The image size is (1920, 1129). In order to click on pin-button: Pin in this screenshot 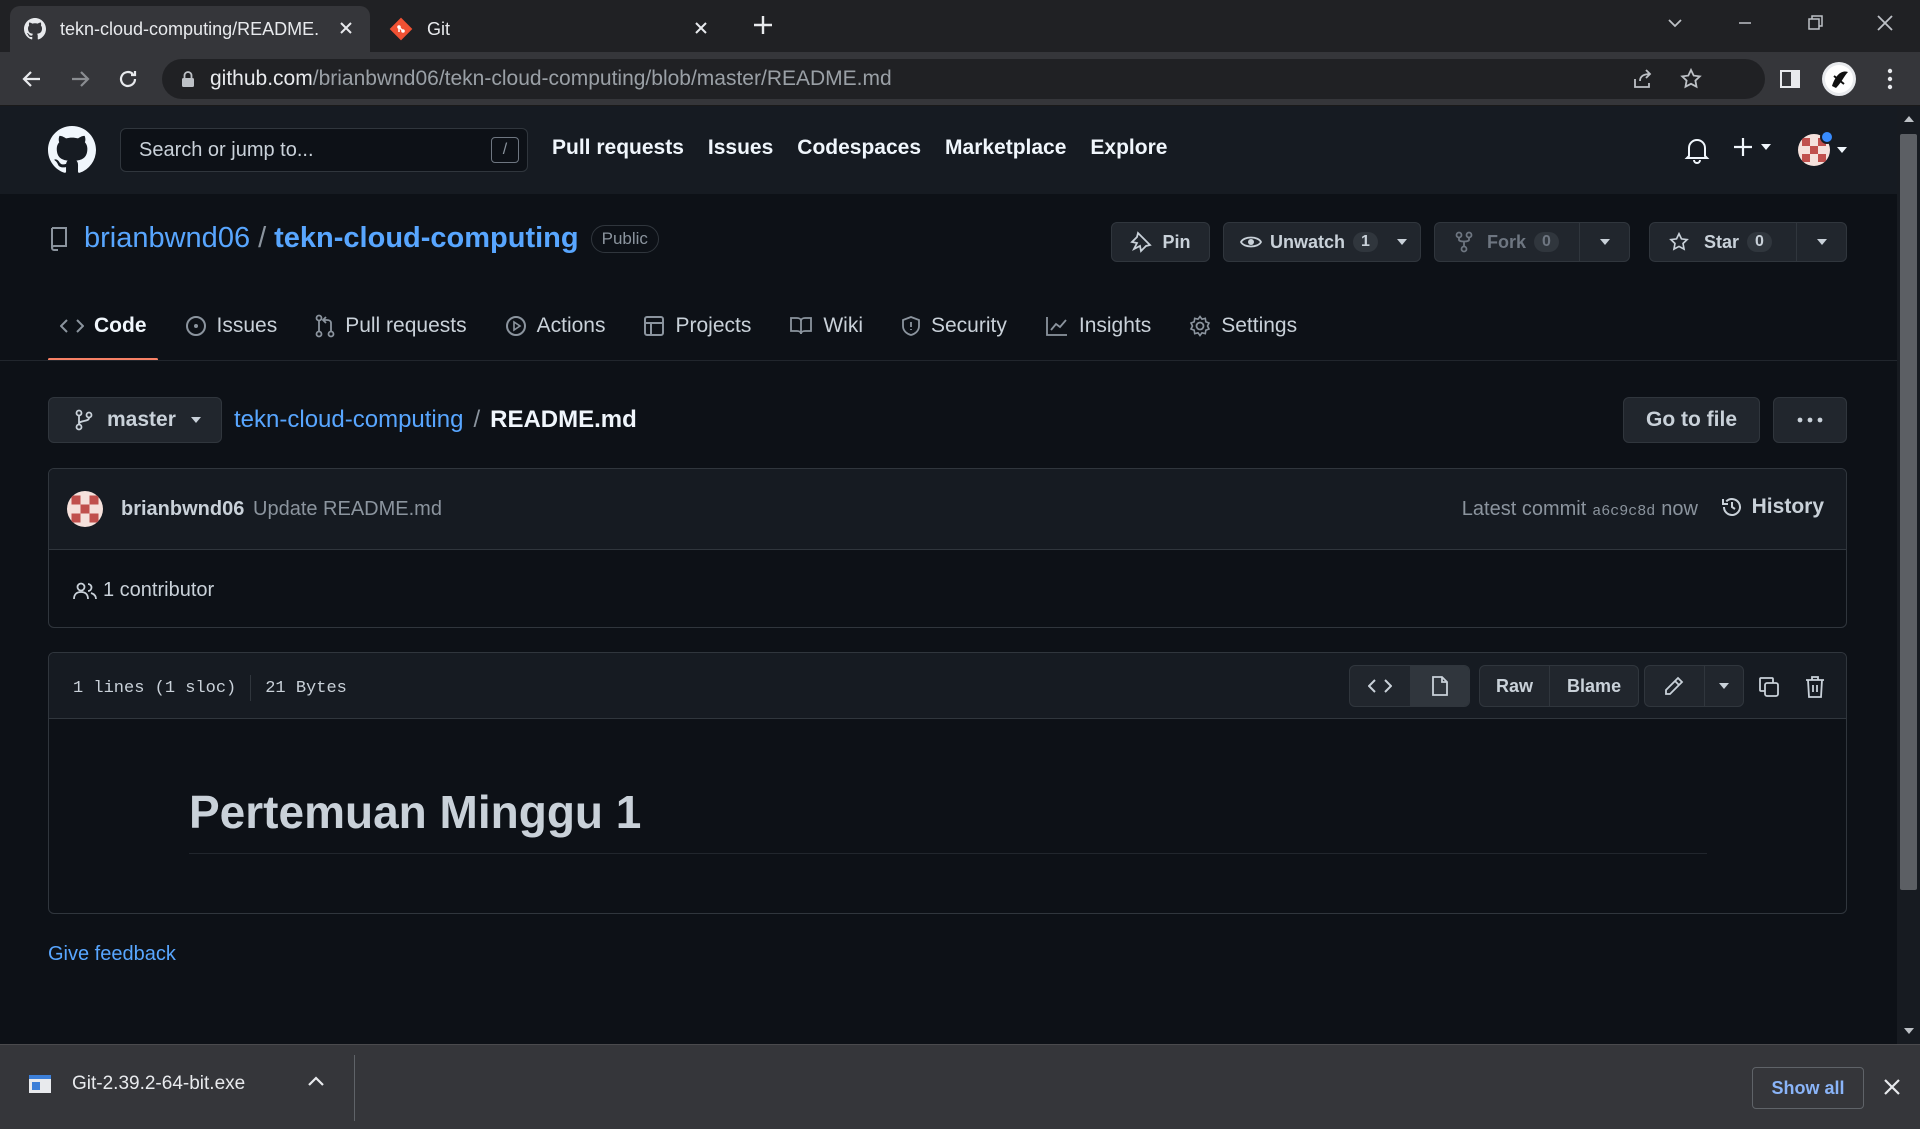, I will do `click(1160, 242)`.